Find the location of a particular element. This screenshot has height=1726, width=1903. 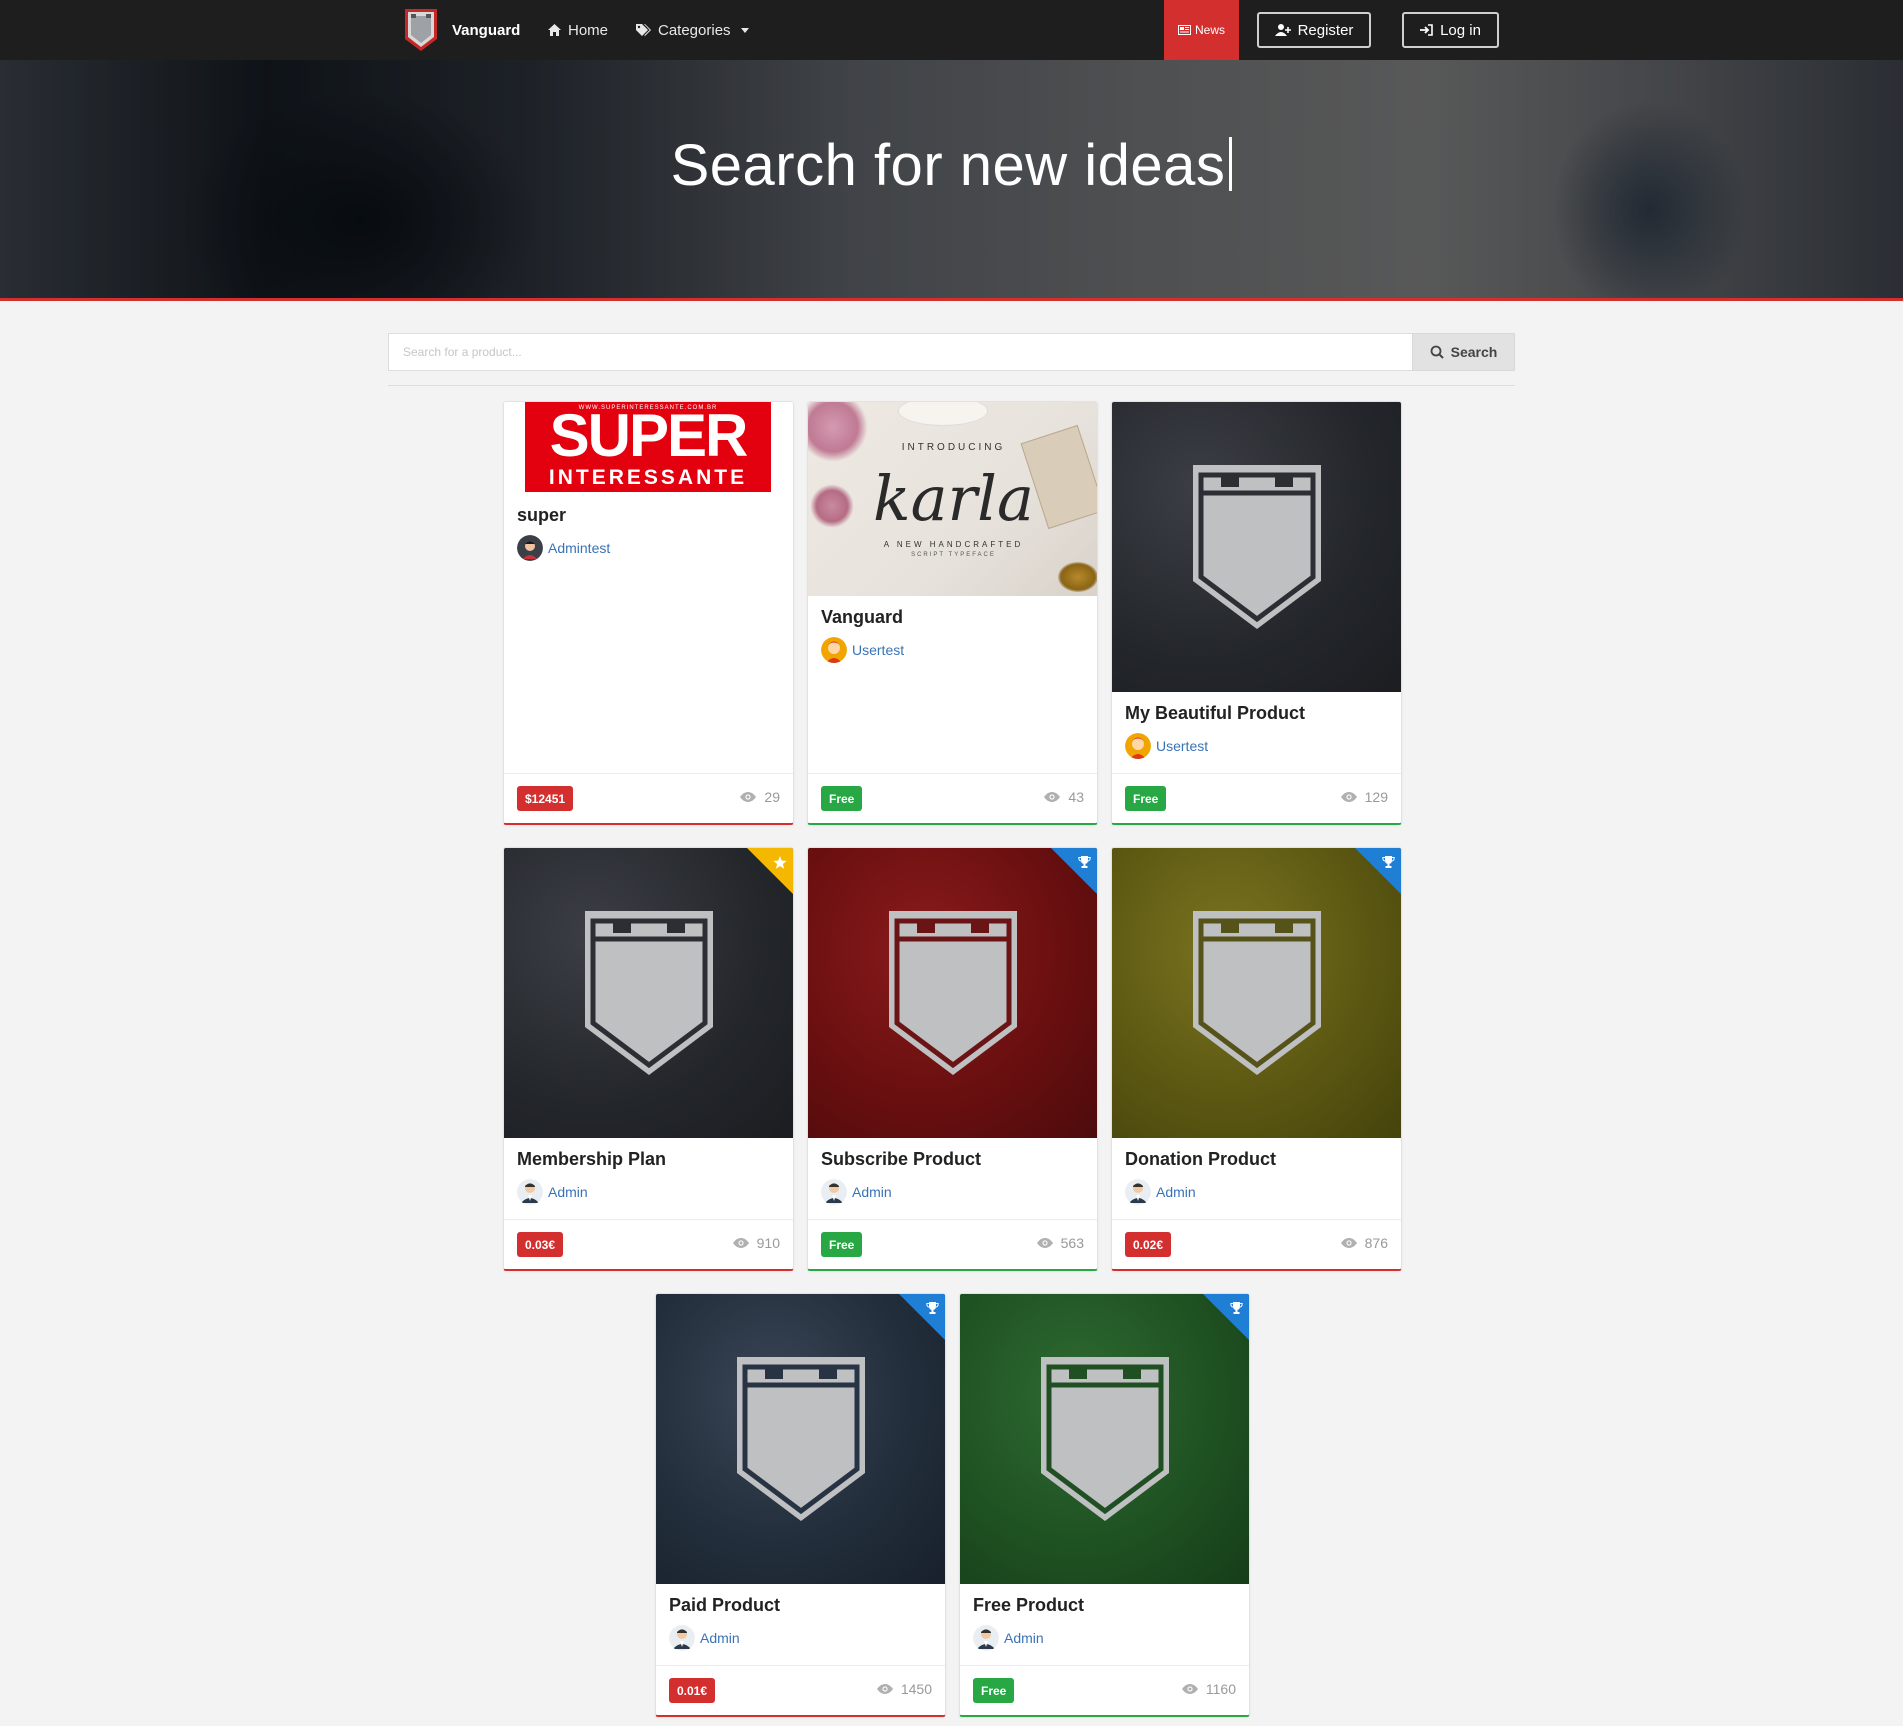

price-badge: 0.02€ is located at coordinates (1148, 1244).